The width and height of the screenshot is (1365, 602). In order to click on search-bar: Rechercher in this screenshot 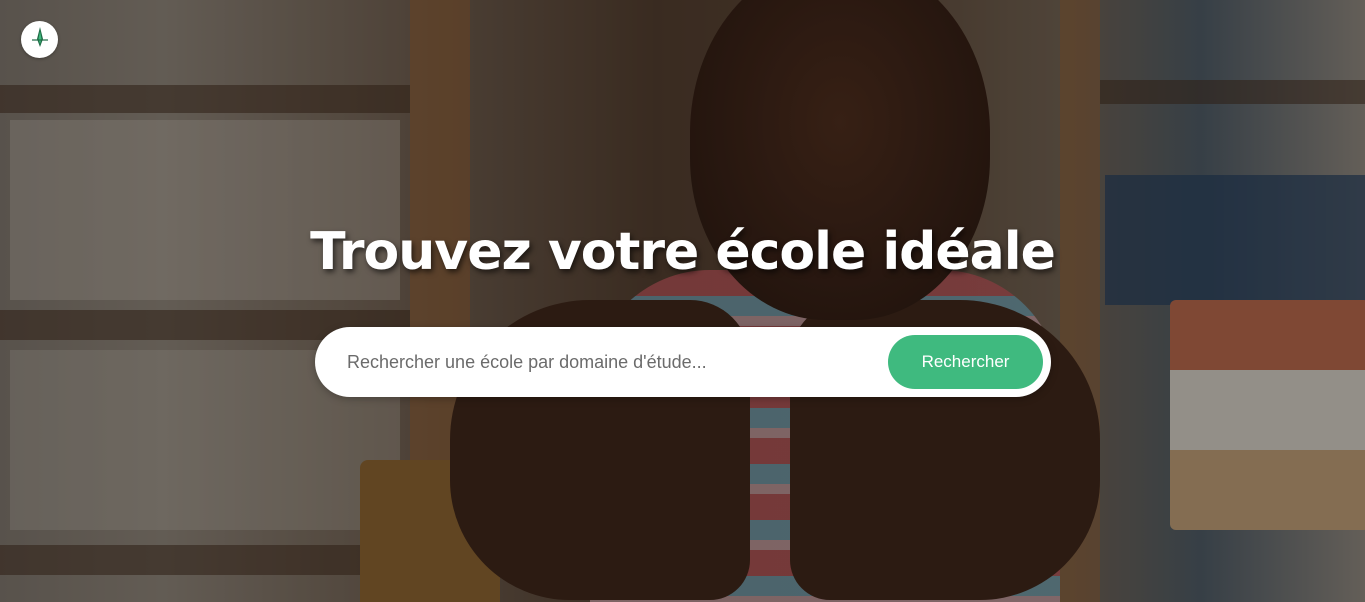, I will do `click(683, 362)`.